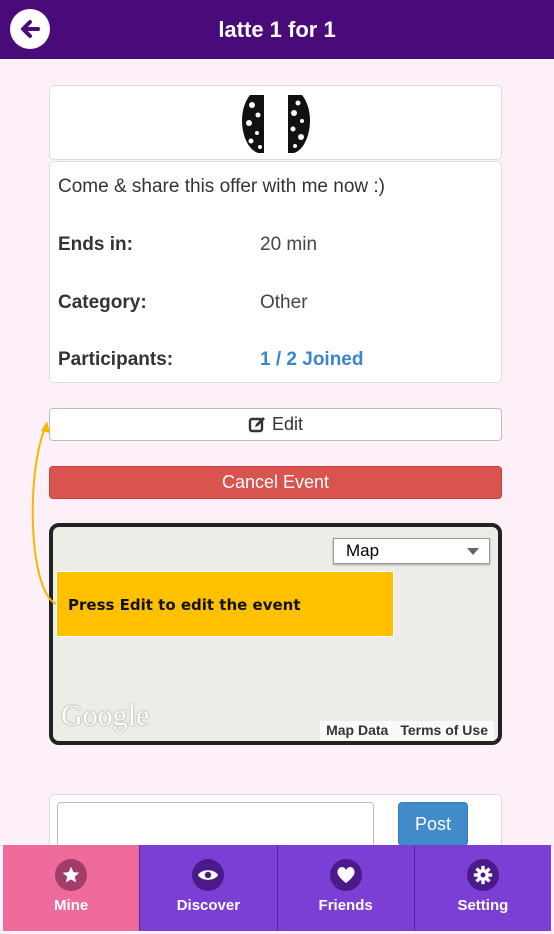  I want to click on tab-friends-label: Friends, so click(345, 905).